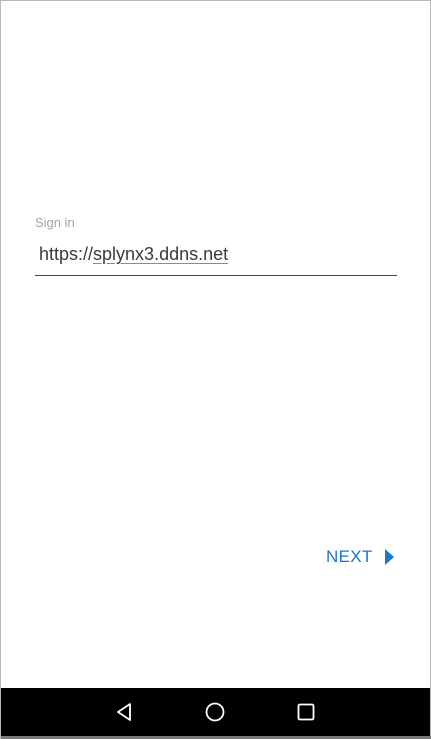 Image resolution: width=431 pixels, height=739 pixels. I want to click on server-url-input: https://splynx3.ddns.net, so click(216, 257).